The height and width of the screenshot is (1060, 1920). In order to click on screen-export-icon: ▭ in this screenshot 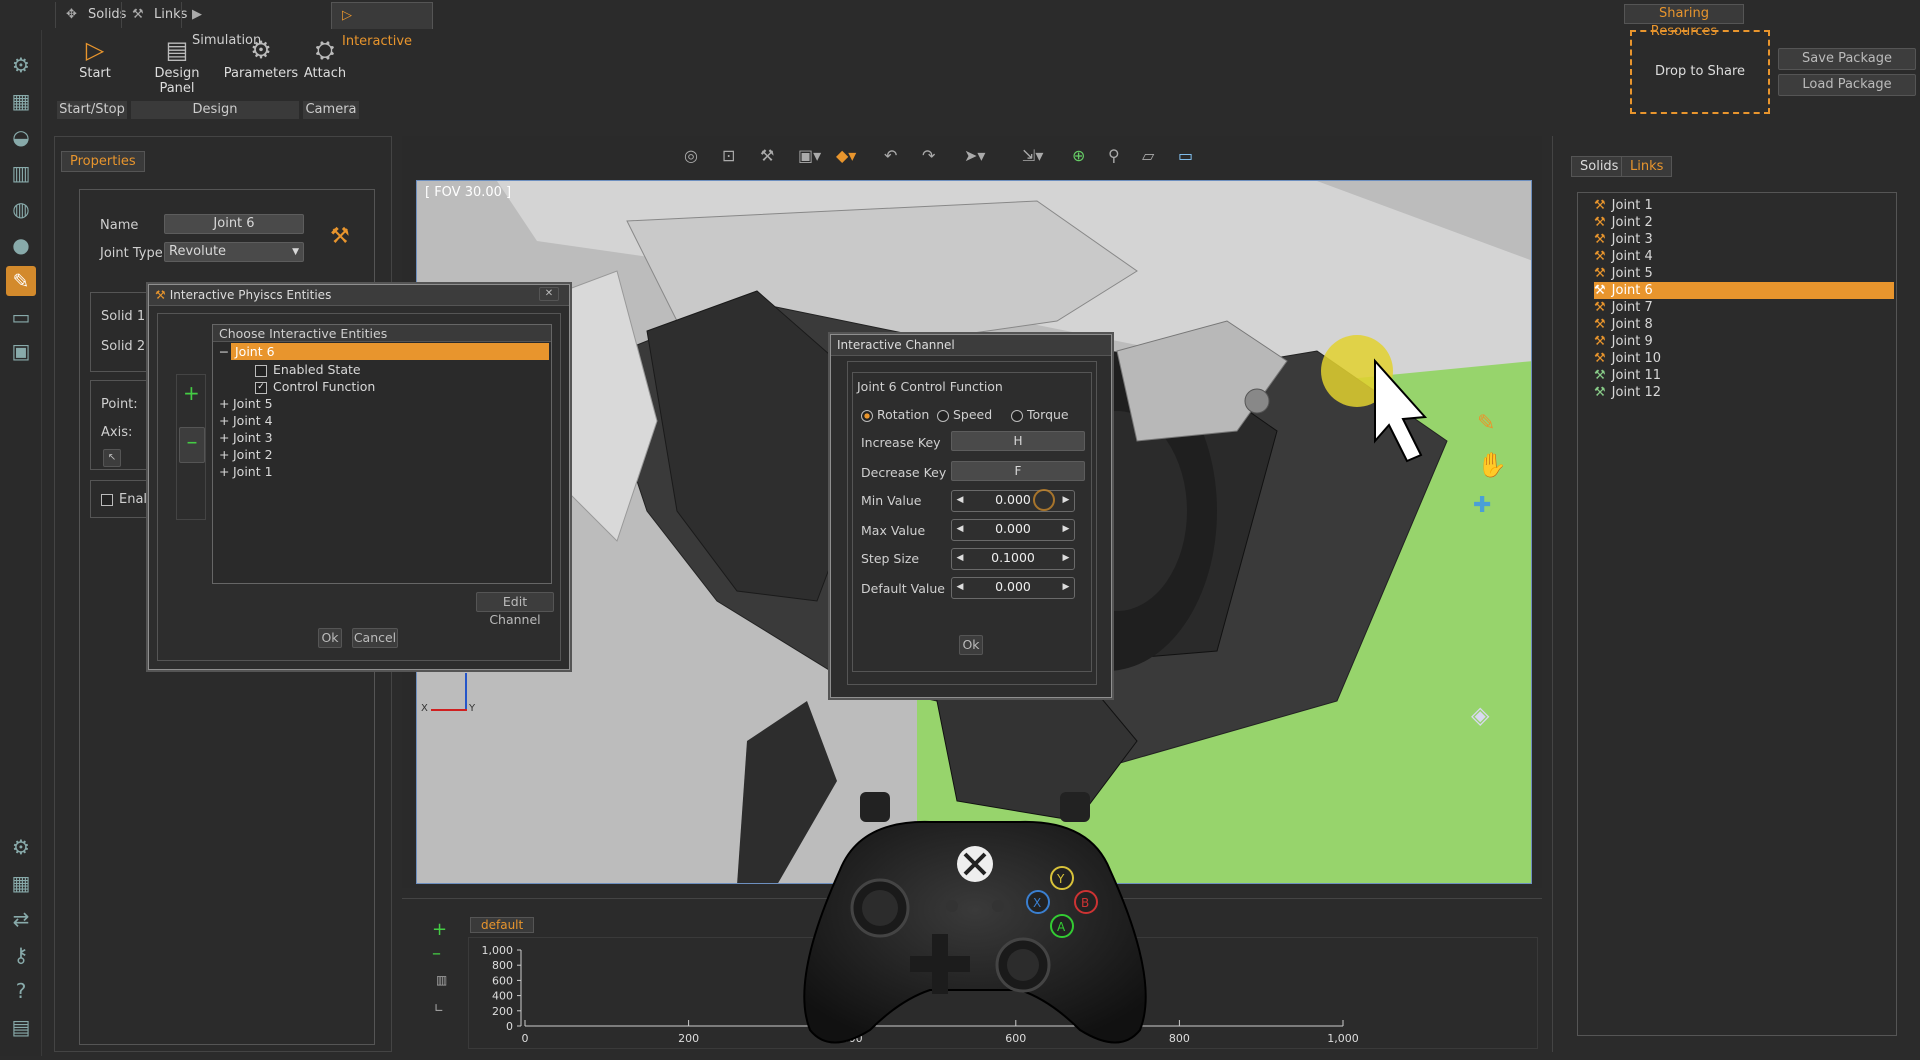, I will do `click(1185, 155)`.